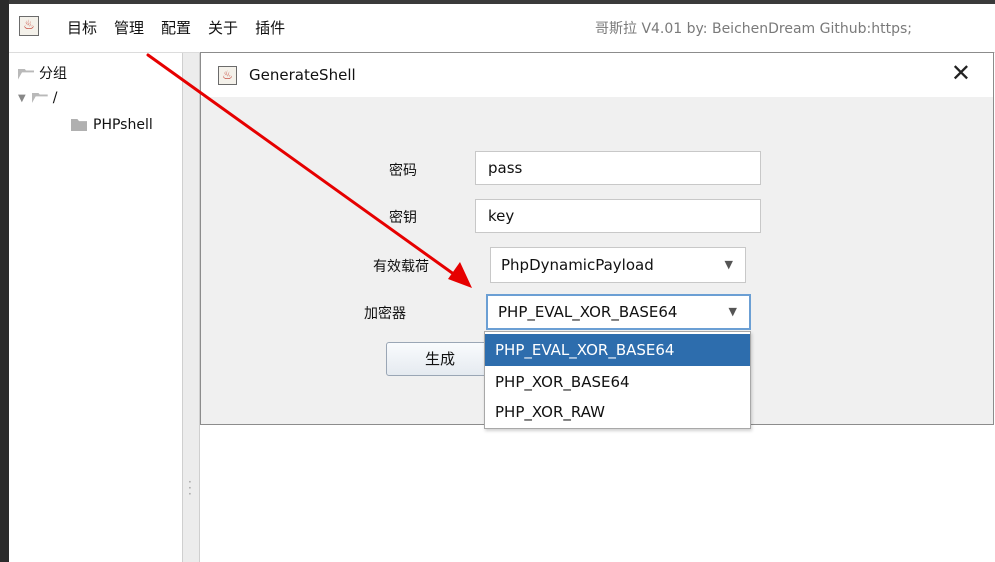 The image size is (995, 562). What do you see at coordinates (618, 168) in the screenshot?
I see `password-field: pass` at bounding box center [618, 168].